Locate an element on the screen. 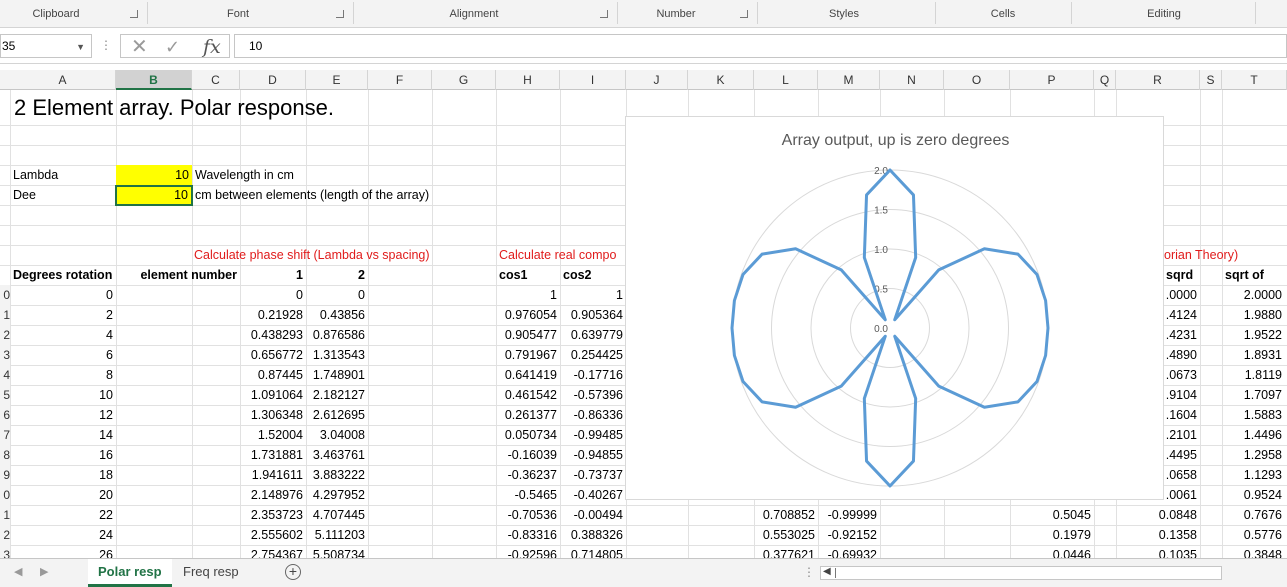 This screenshot has height=587, width=1287. data-cell-d: 1.941611 is located at coordinates (273, 475).